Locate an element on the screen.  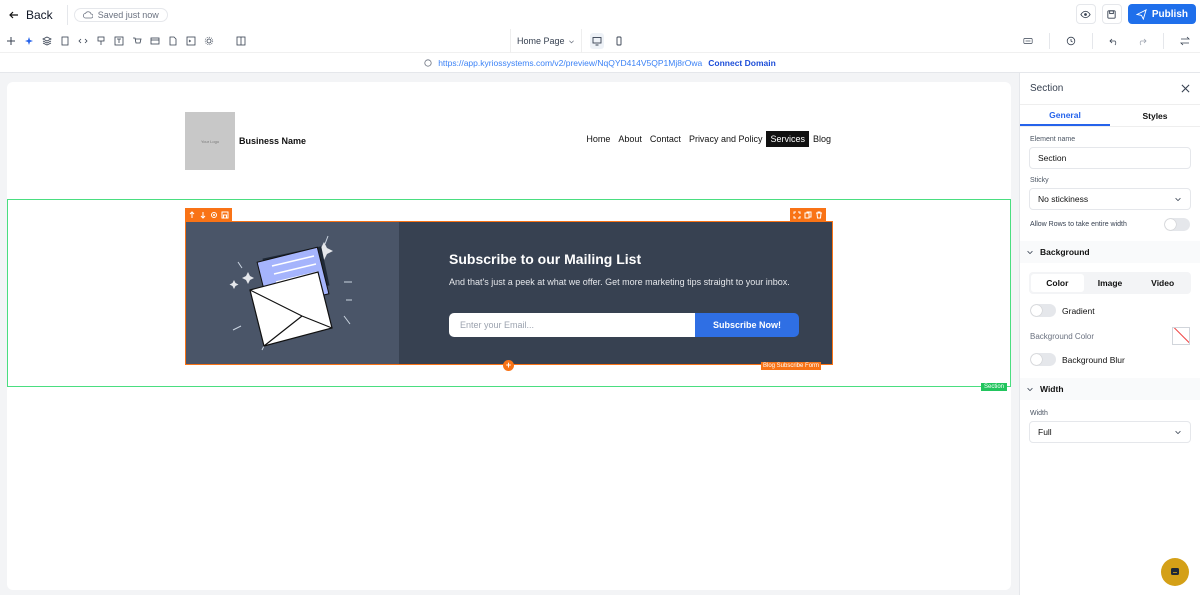
bg-blur-label: Background Blur is located at coordinates (1093, 359).